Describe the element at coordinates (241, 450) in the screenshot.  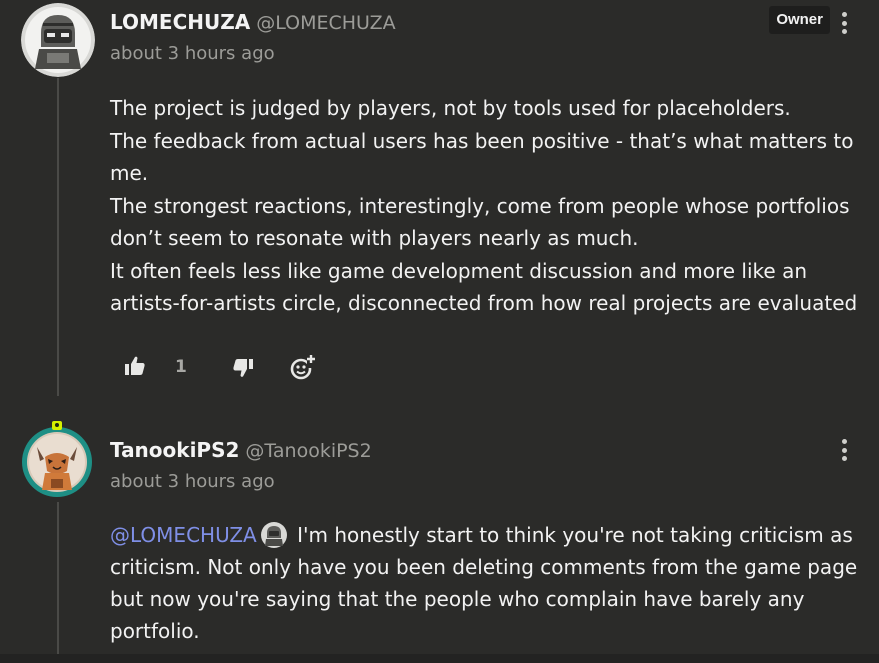
I see `author-name: TanookiPS2 @TanookiPS2` at that location.